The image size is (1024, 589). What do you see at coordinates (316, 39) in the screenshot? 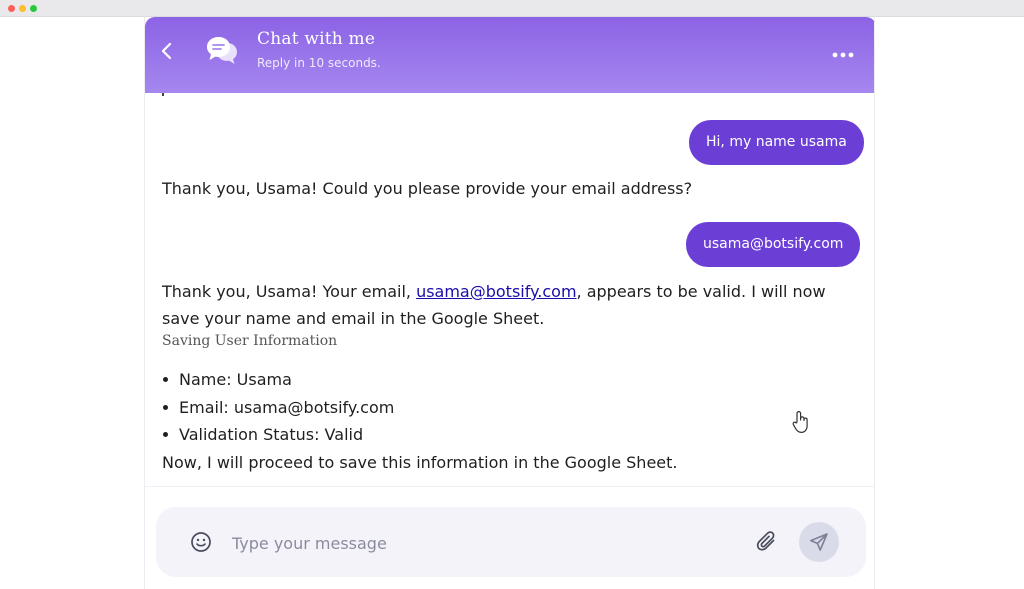
I see `chat-title: Chat with me` at bounding box center [316, 39].